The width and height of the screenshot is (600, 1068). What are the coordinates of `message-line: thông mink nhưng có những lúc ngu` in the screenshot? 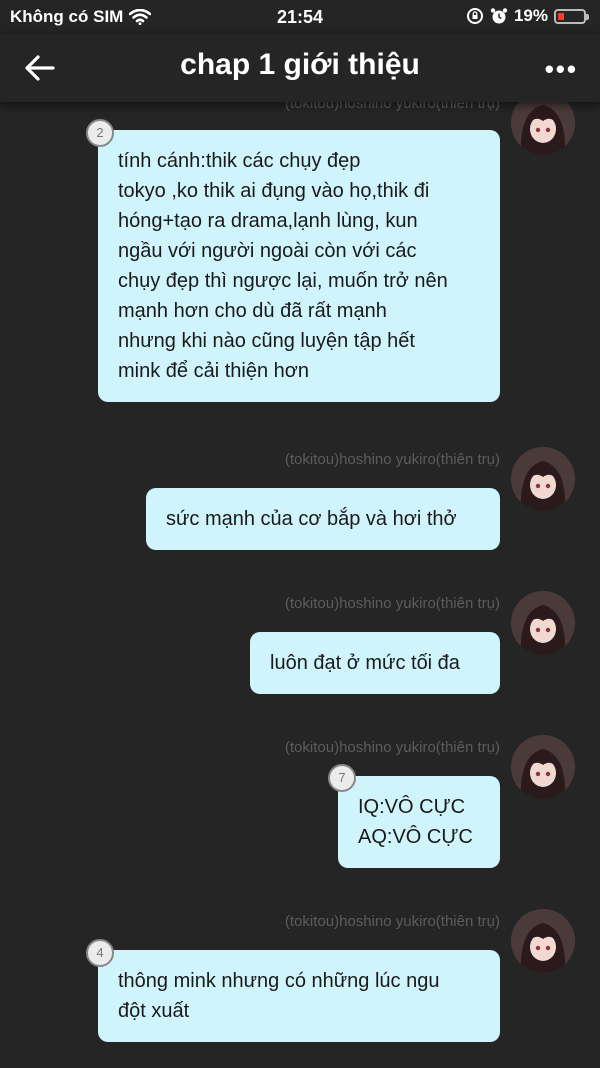 It's located at (279, 981).